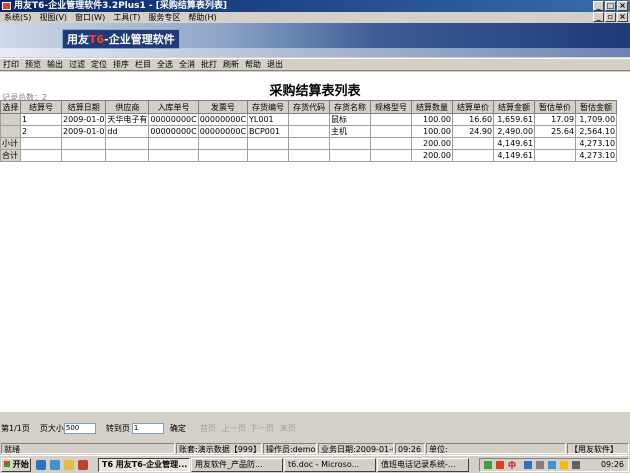 The width and height of the screenshot is (630, 473). Describe the element at coordinates (208, 428) in the screenshot. I see `first-page-button: 首页` at that location.